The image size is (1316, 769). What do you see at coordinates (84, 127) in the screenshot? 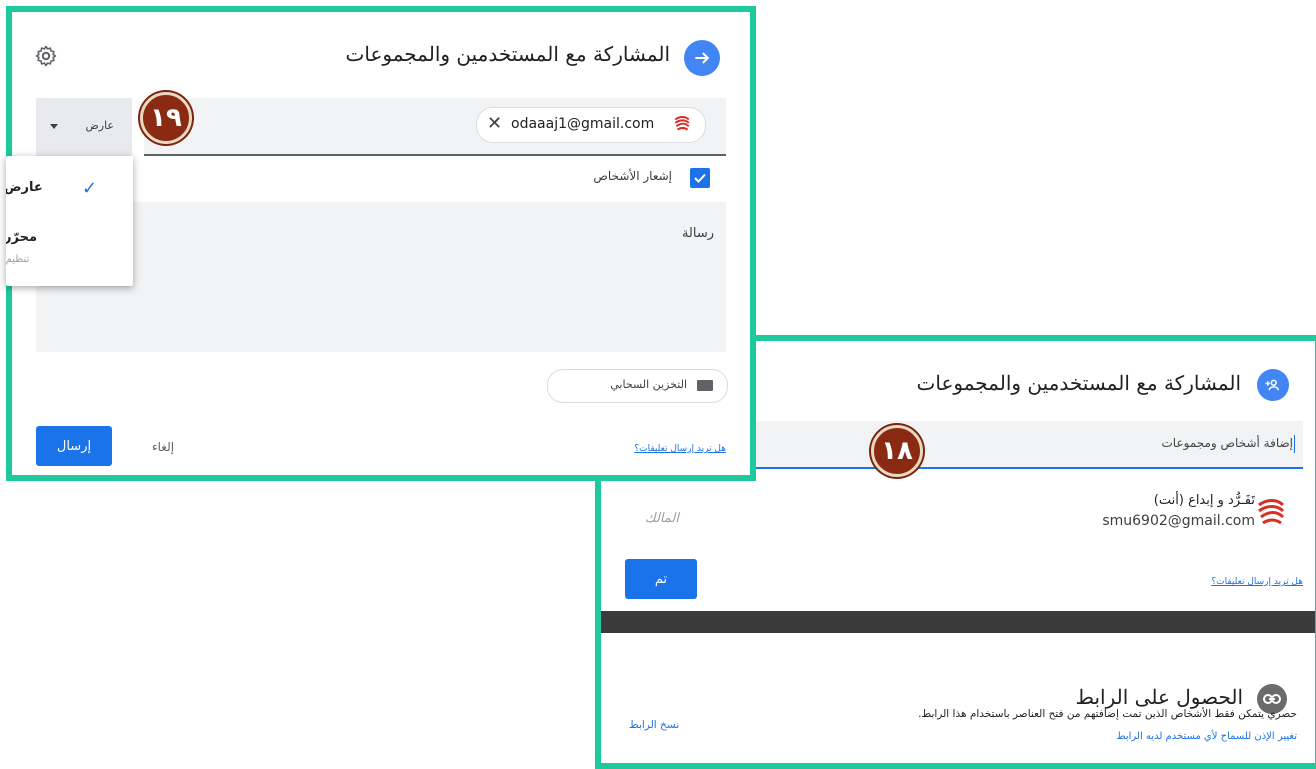
I see `role-selector: عارض` at bounding box center [84, 127].